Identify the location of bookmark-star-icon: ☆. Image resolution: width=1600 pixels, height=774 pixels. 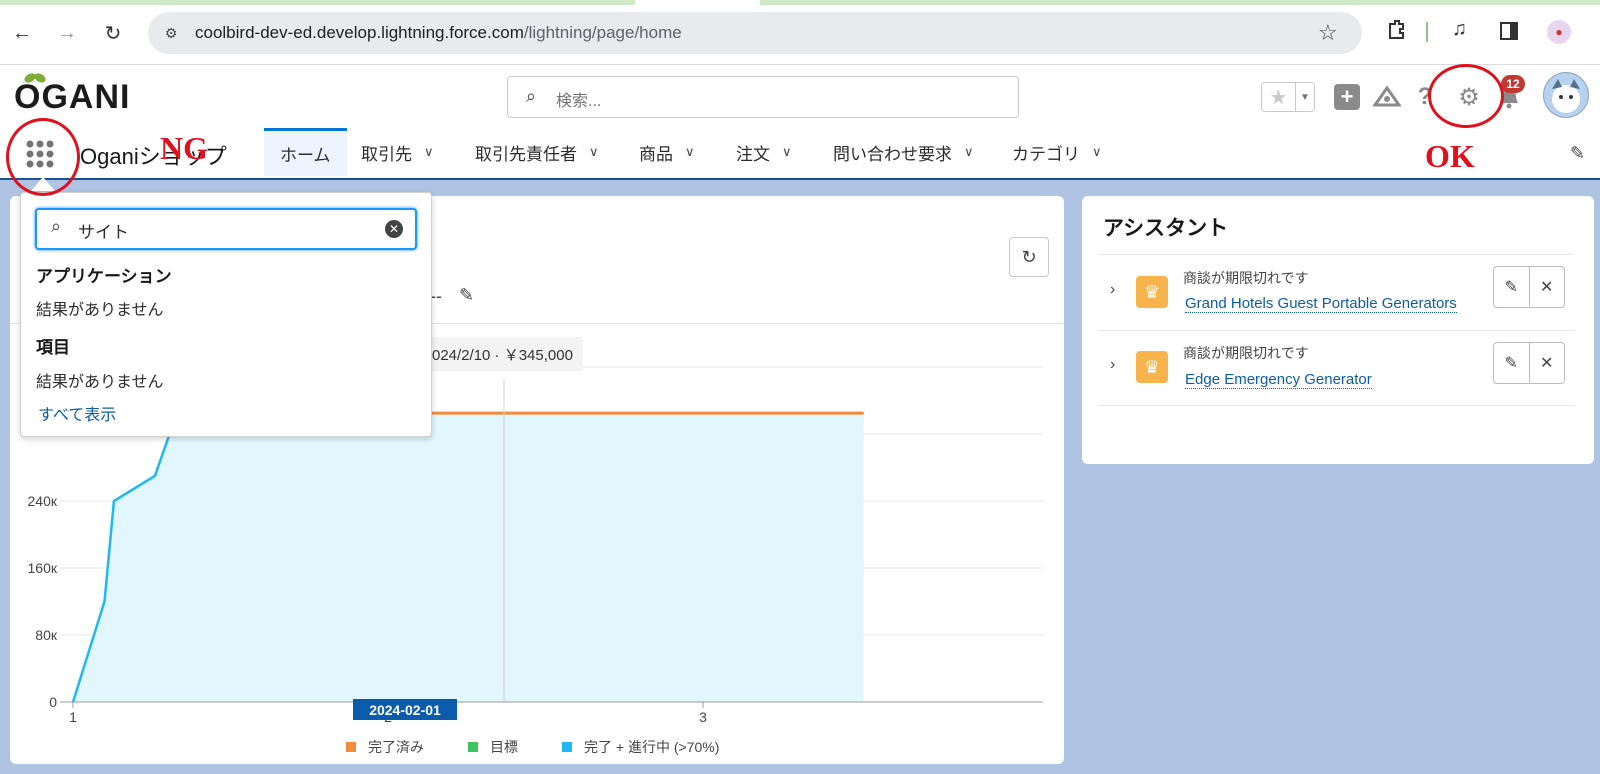
(1328, 33).